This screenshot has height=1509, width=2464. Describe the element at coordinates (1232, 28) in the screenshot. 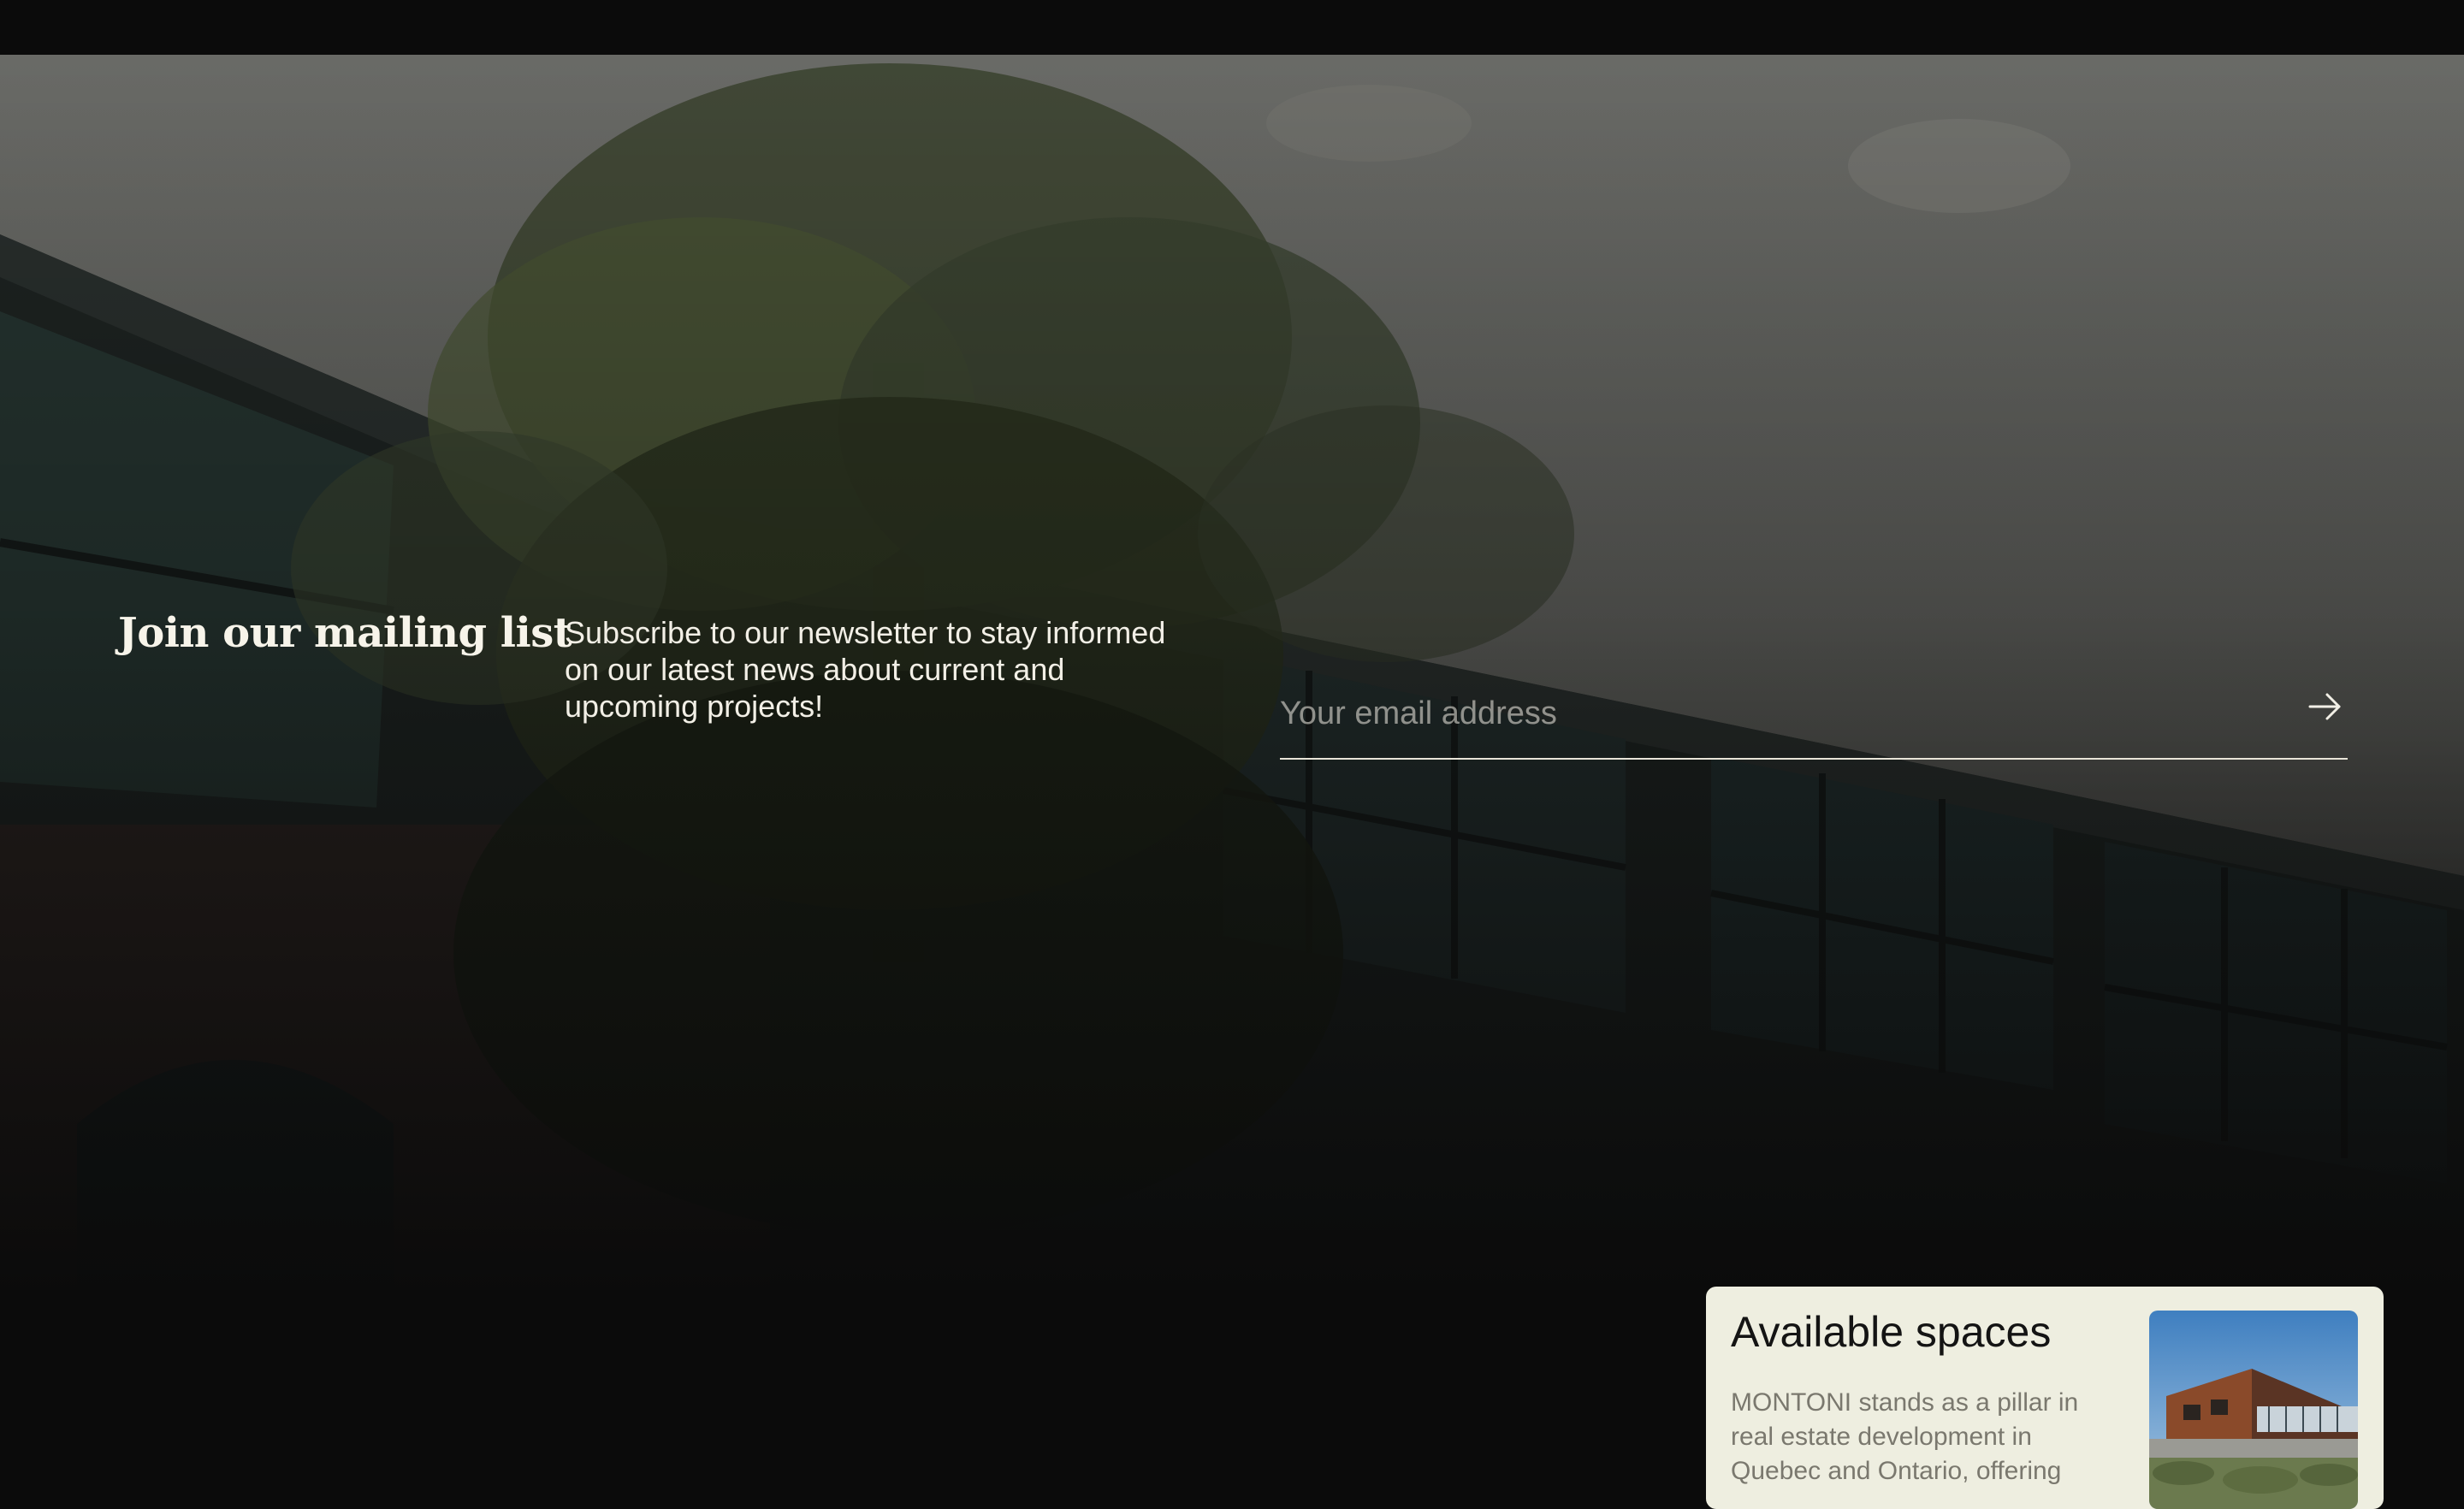

I see `top-bar` at that location.